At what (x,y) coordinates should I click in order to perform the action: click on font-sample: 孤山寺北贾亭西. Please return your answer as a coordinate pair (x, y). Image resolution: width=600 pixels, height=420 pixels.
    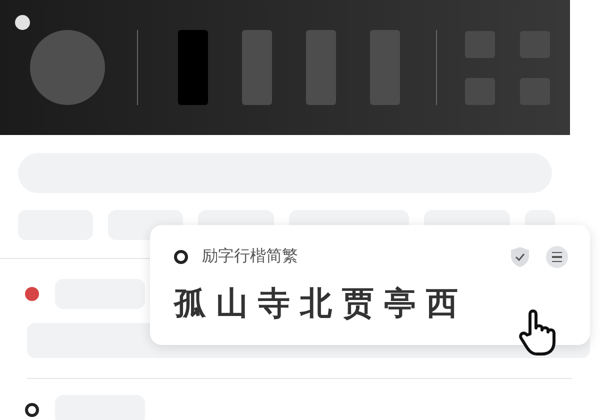
    Looking at the image, I should click on (321, 303).